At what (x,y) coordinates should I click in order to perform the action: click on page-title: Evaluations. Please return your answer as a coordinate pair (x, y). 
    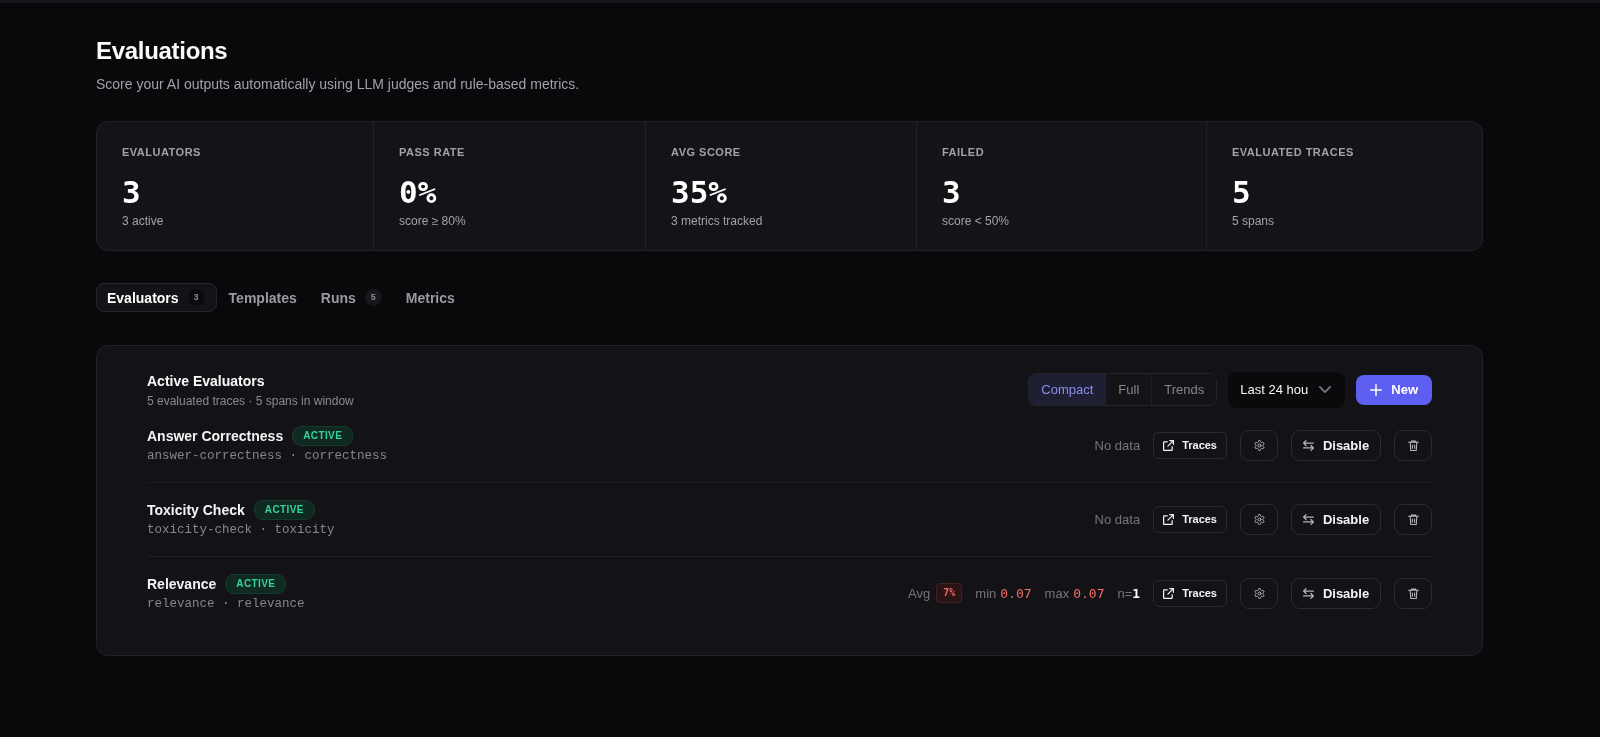
    Looking at the image, I should click on (162, 51).